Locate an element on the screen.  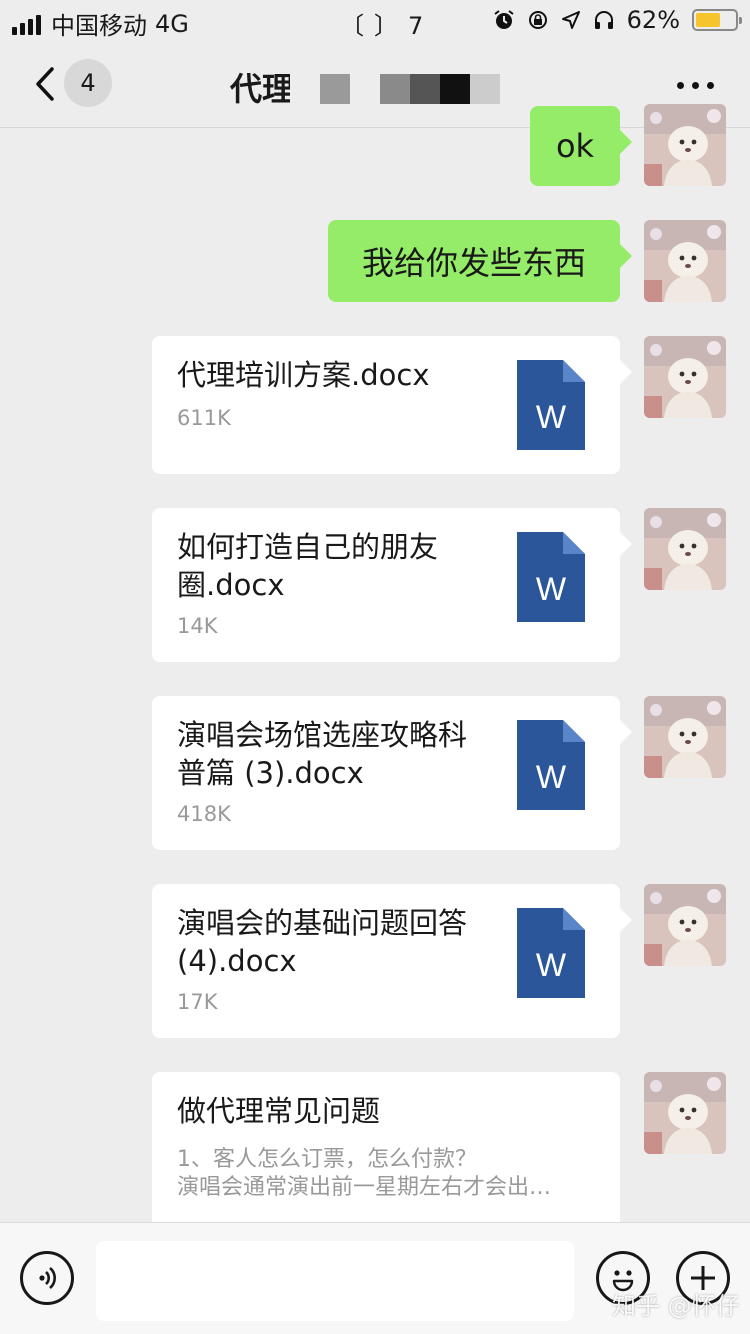
battery-percent: 62% is located at coordinates (653, 20).